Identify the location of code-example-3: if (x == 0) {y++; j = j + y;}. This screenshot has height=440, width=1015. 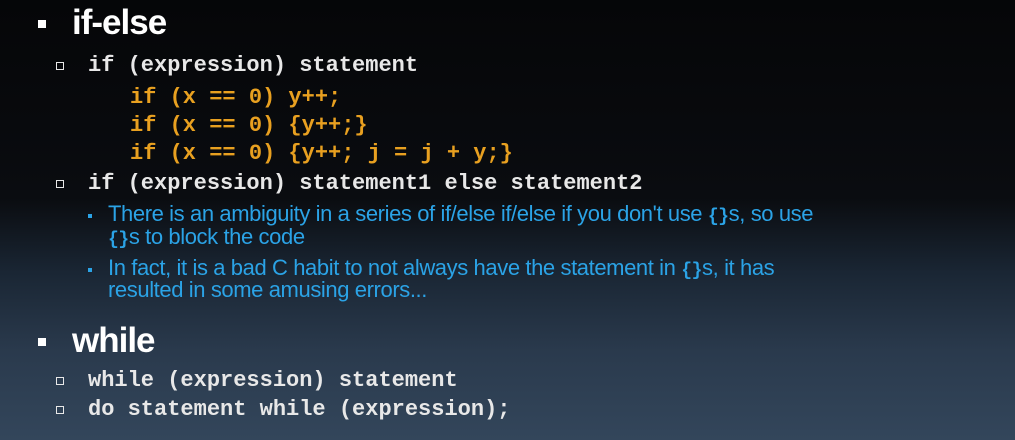
(321, 153).